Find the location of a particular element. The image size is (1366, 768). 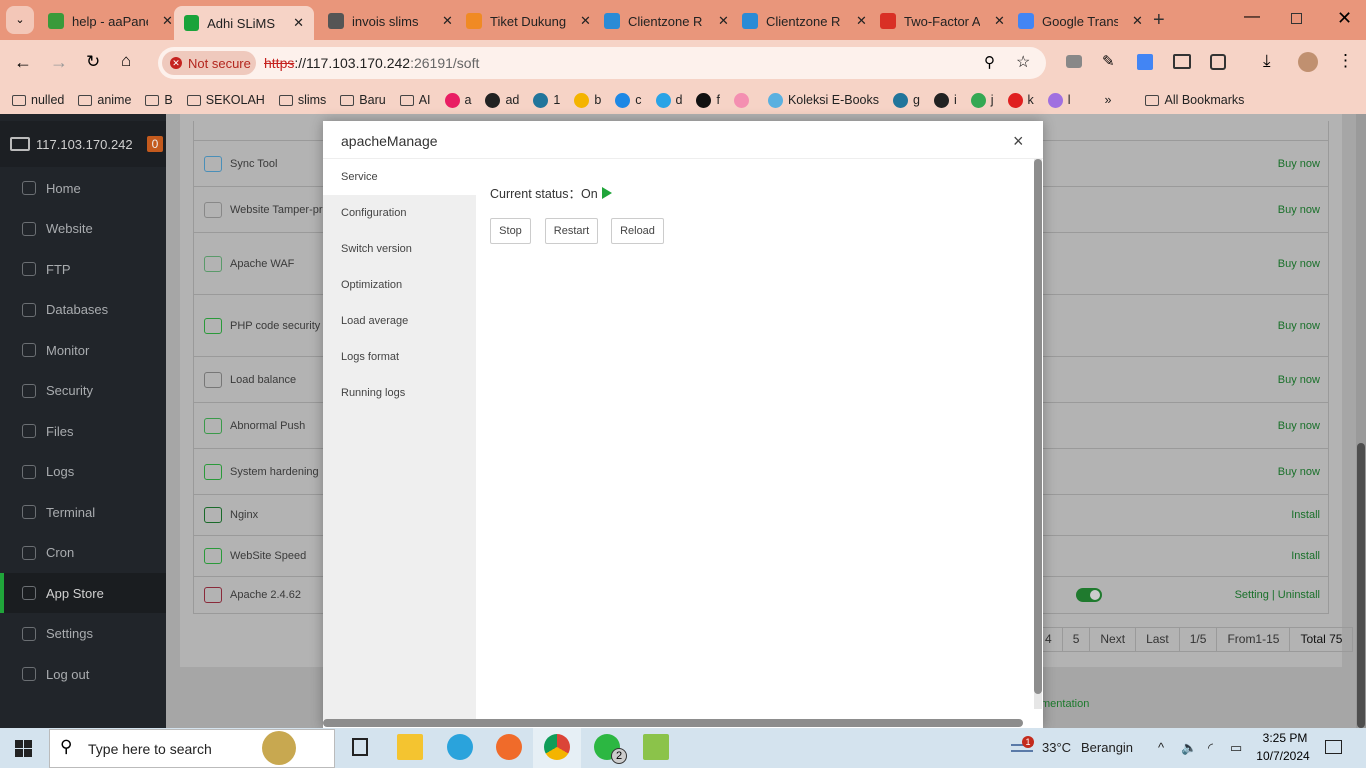

pager-item: Last is located at coordinates (1157, 639).